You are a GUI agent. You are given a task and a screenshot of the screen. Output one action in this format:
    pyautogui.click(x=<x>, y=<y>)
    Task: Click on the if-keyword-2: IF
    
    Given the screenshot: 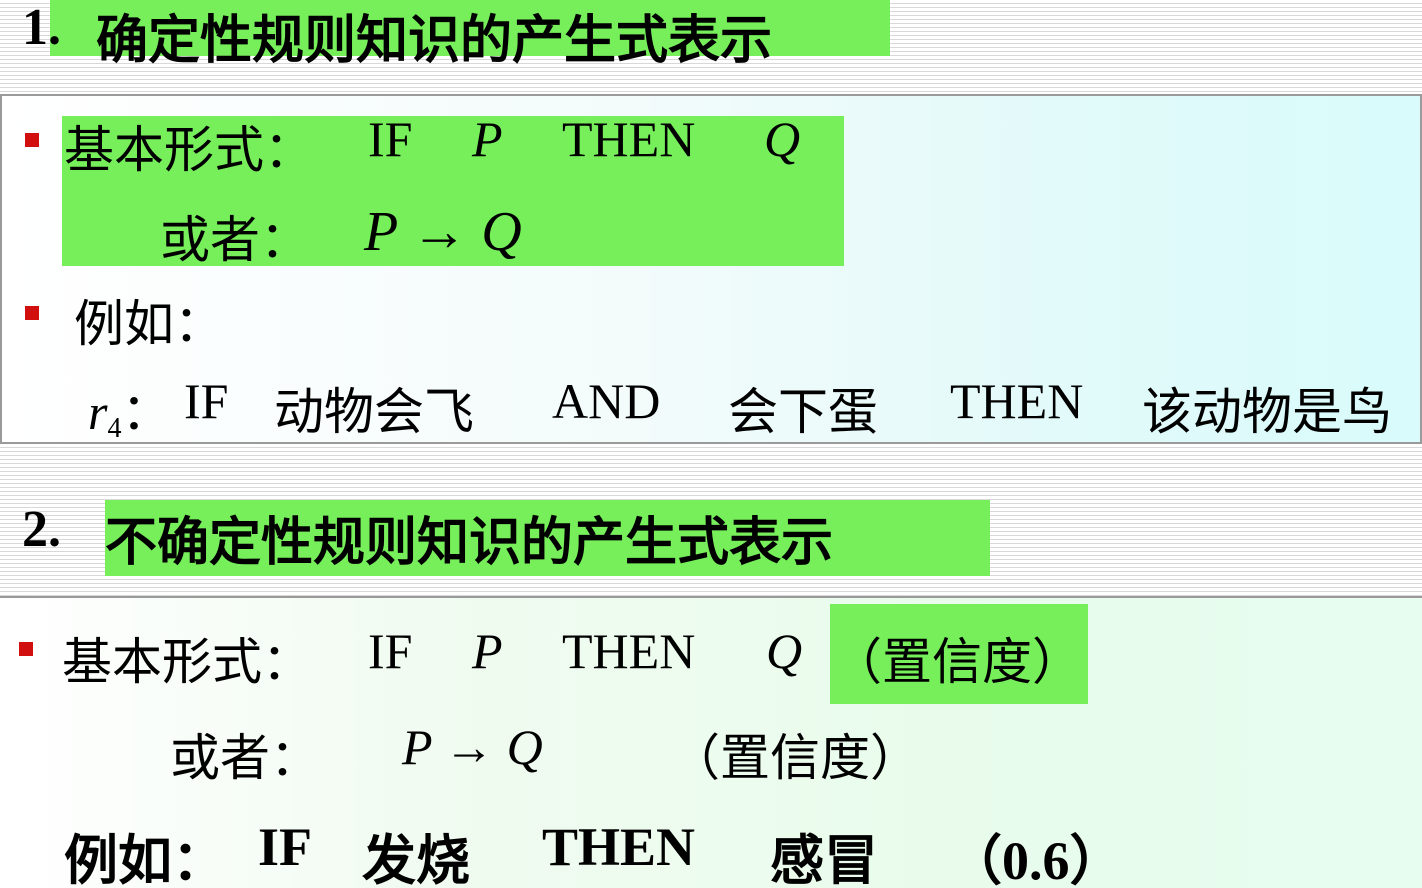 What is the action you would take?
    pyautogui.click(x=390, y=651)
    